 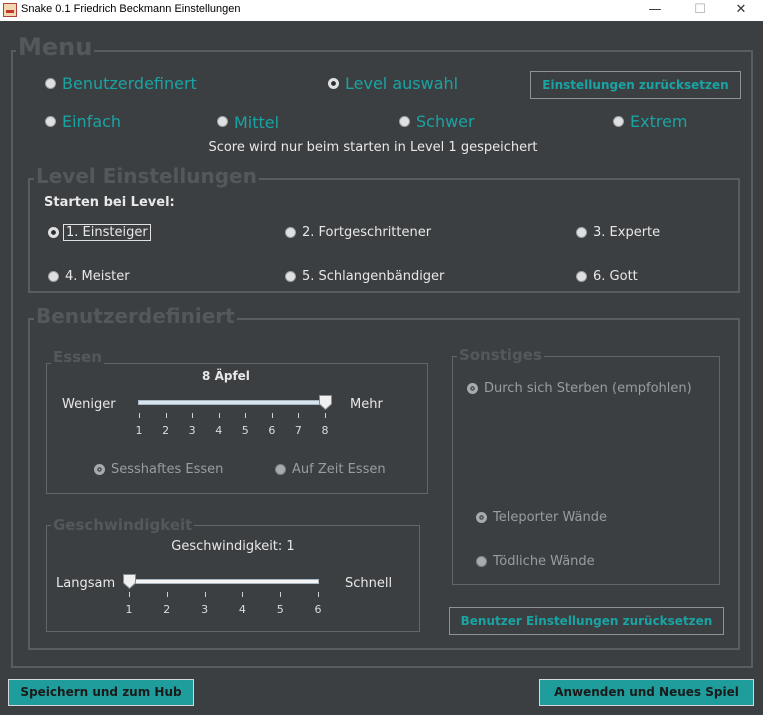 What do you see at coordinates (404, 121) in the screenshot?
I see `radio-schwer` at bounding box center [404, 121].